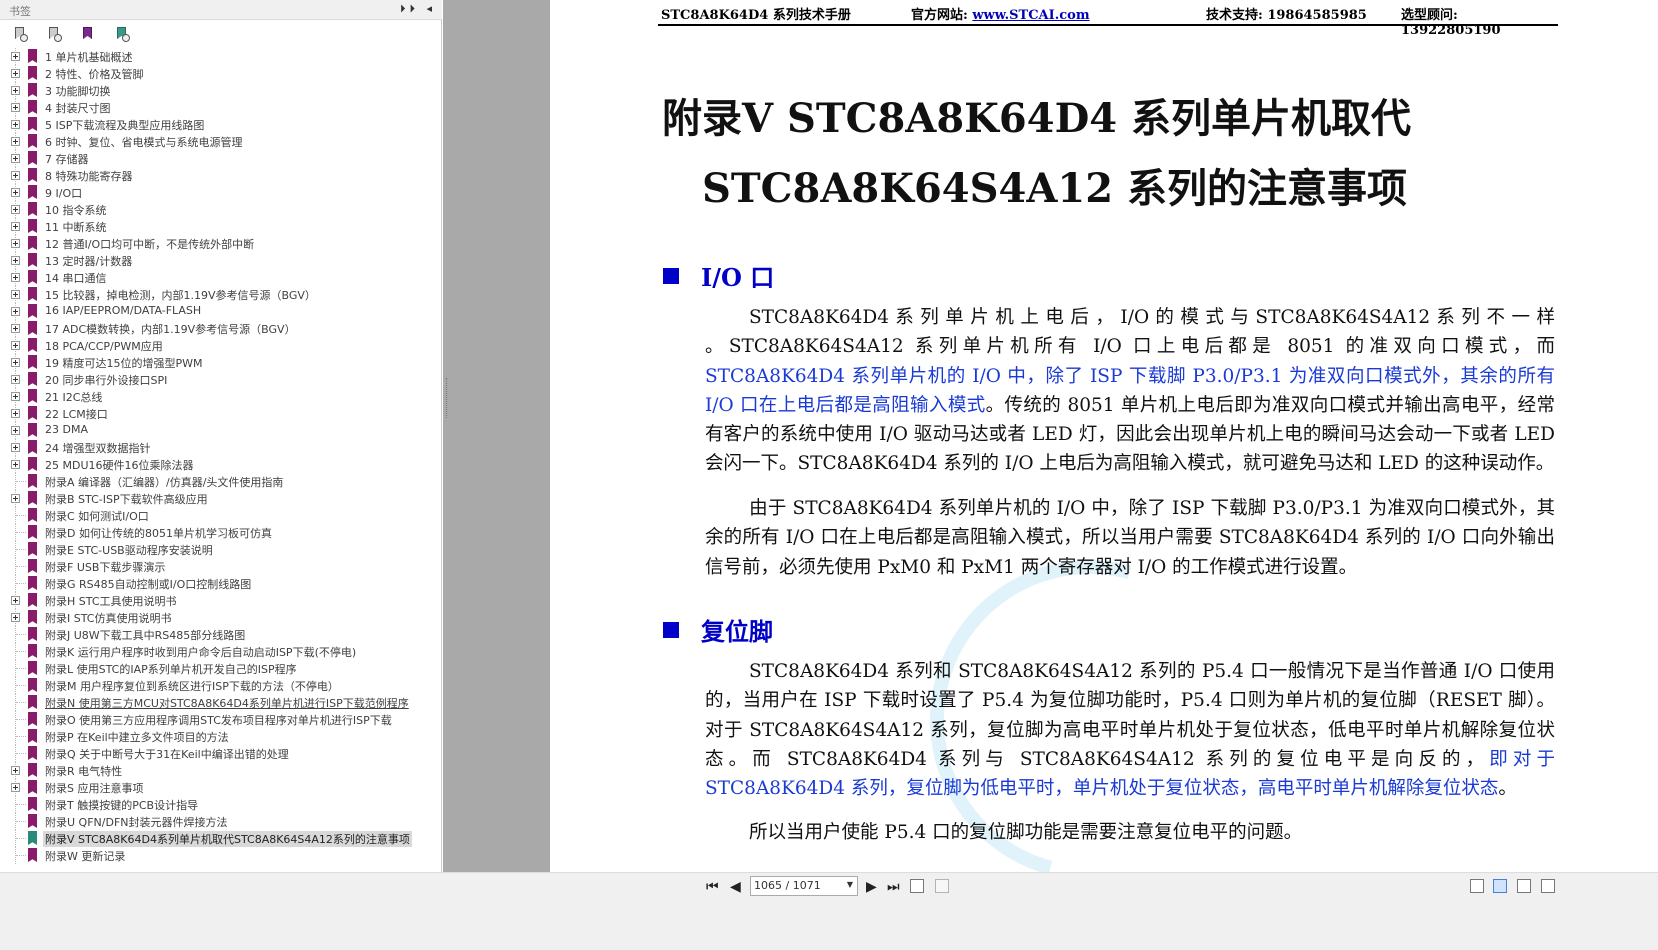  Describe the element at coordinates (221, 379) in the screenshot. I see `bookmark-item: 20 同步串行外设接口SPI` at that location.